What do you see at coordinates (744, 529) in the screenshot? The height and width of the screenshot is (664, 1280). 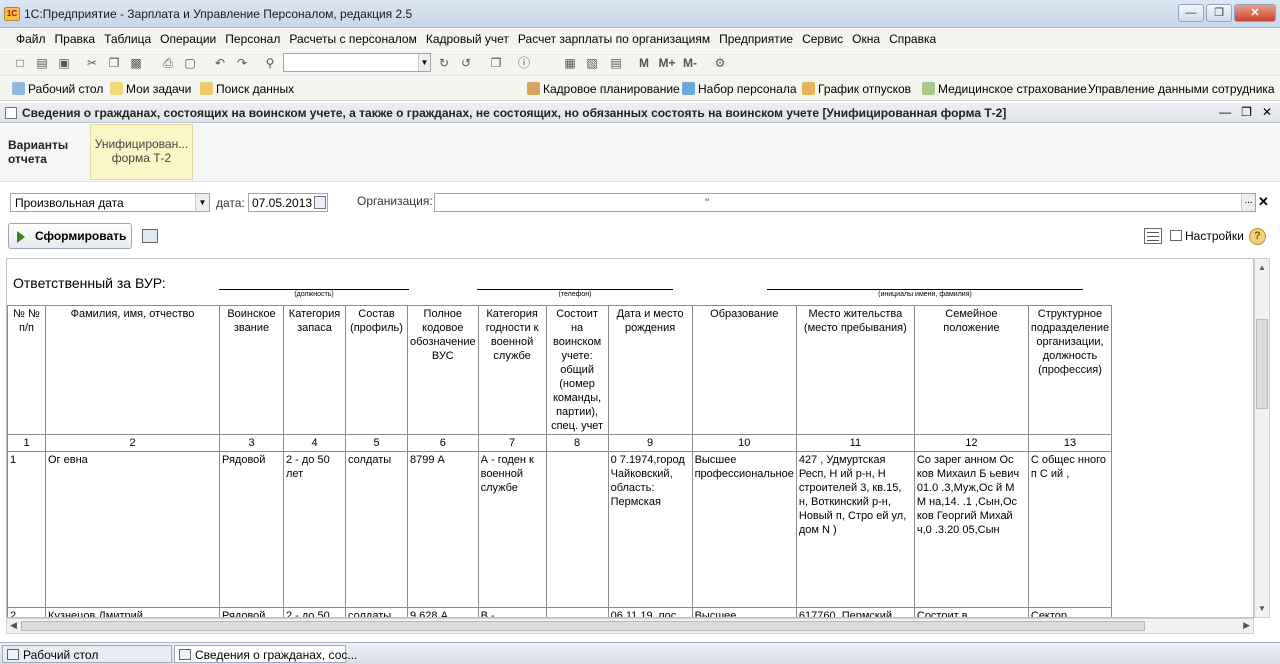 I see `cell-education: Высшее профессиональное` at bounding box center [744, 529].